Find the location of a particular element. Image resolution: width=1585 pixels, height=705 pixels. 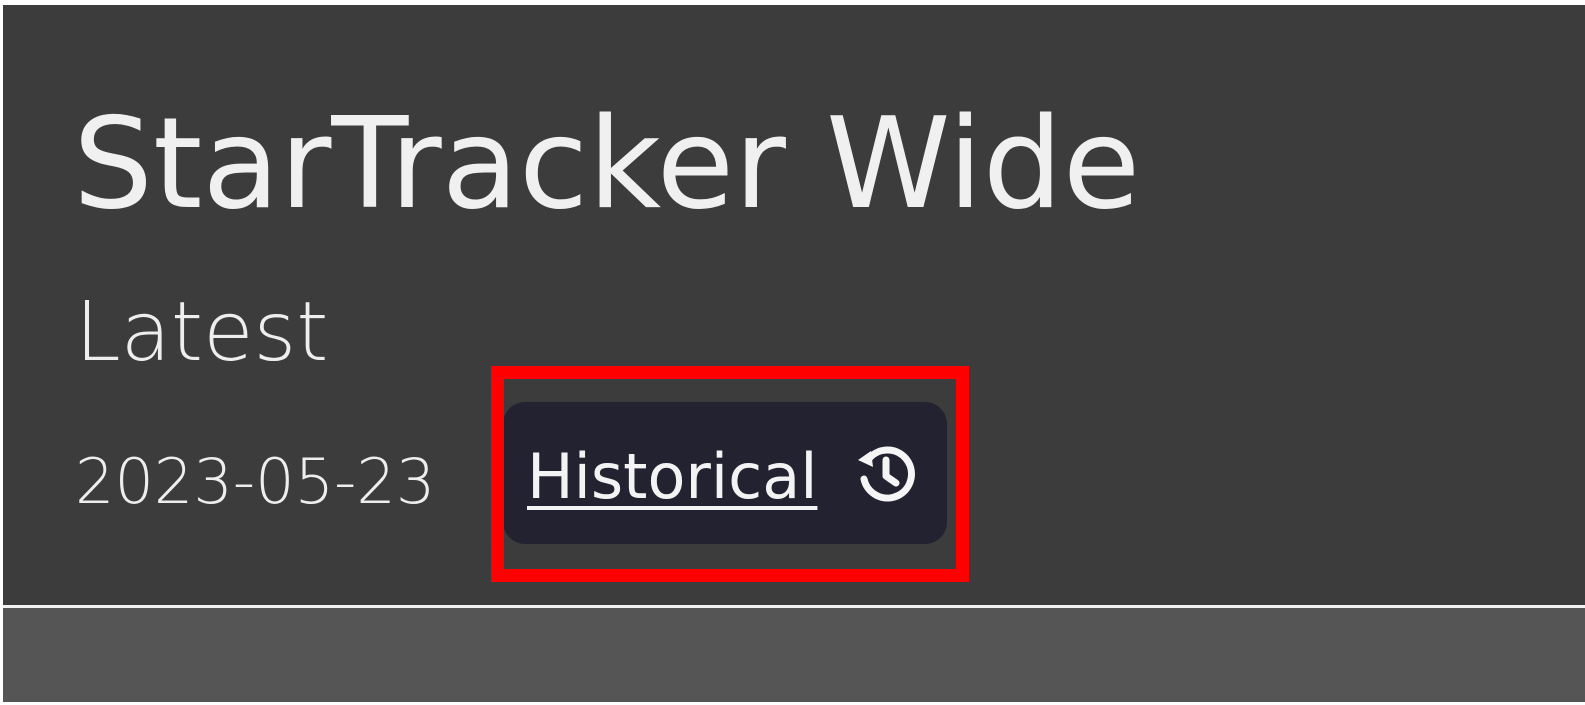

historical-button: Historical is located at coordinates (725, 473).